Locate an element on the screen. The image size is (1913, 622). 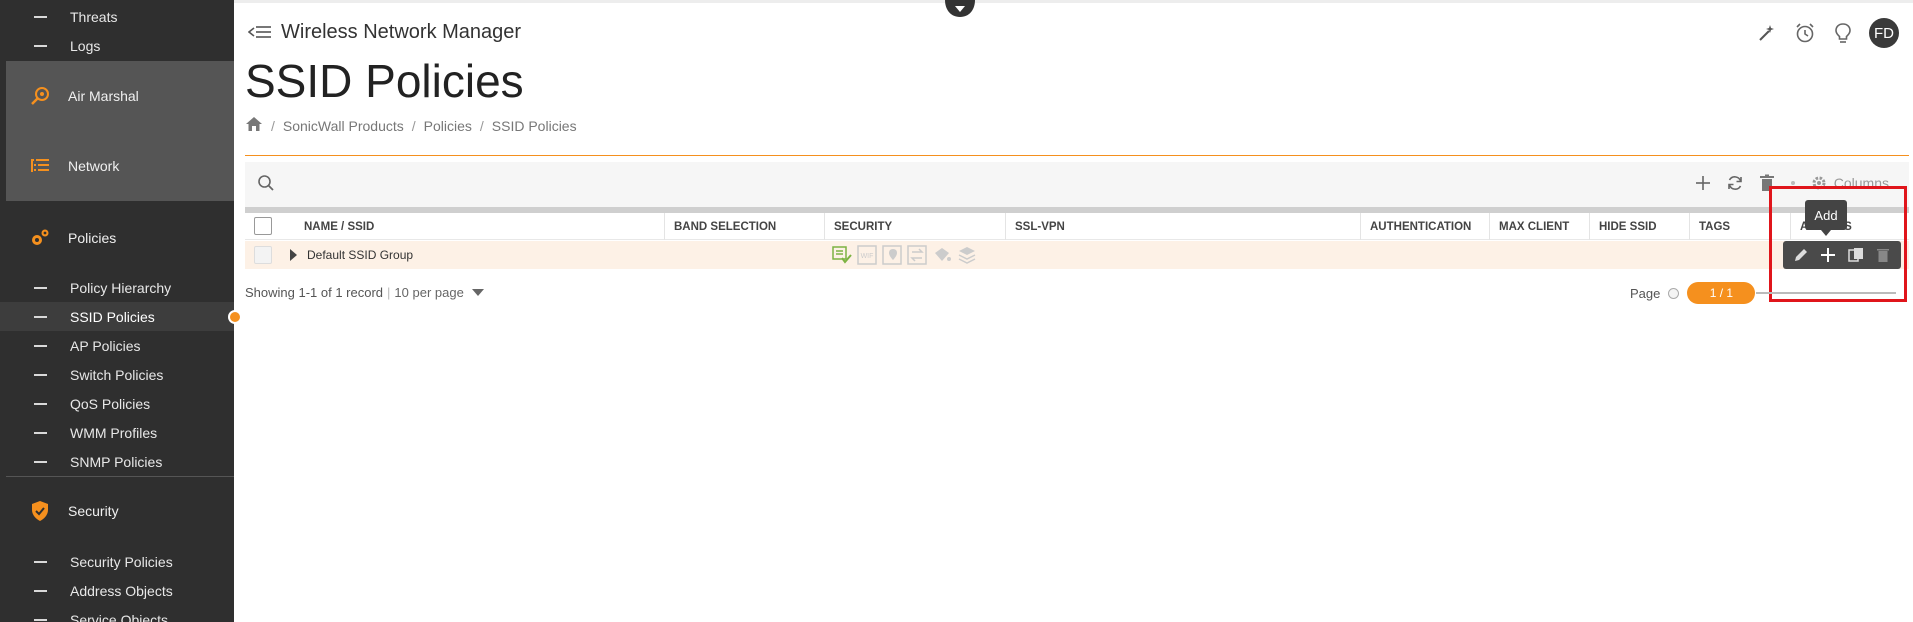
expand-caret-icon is located at coordinates (293, 255).